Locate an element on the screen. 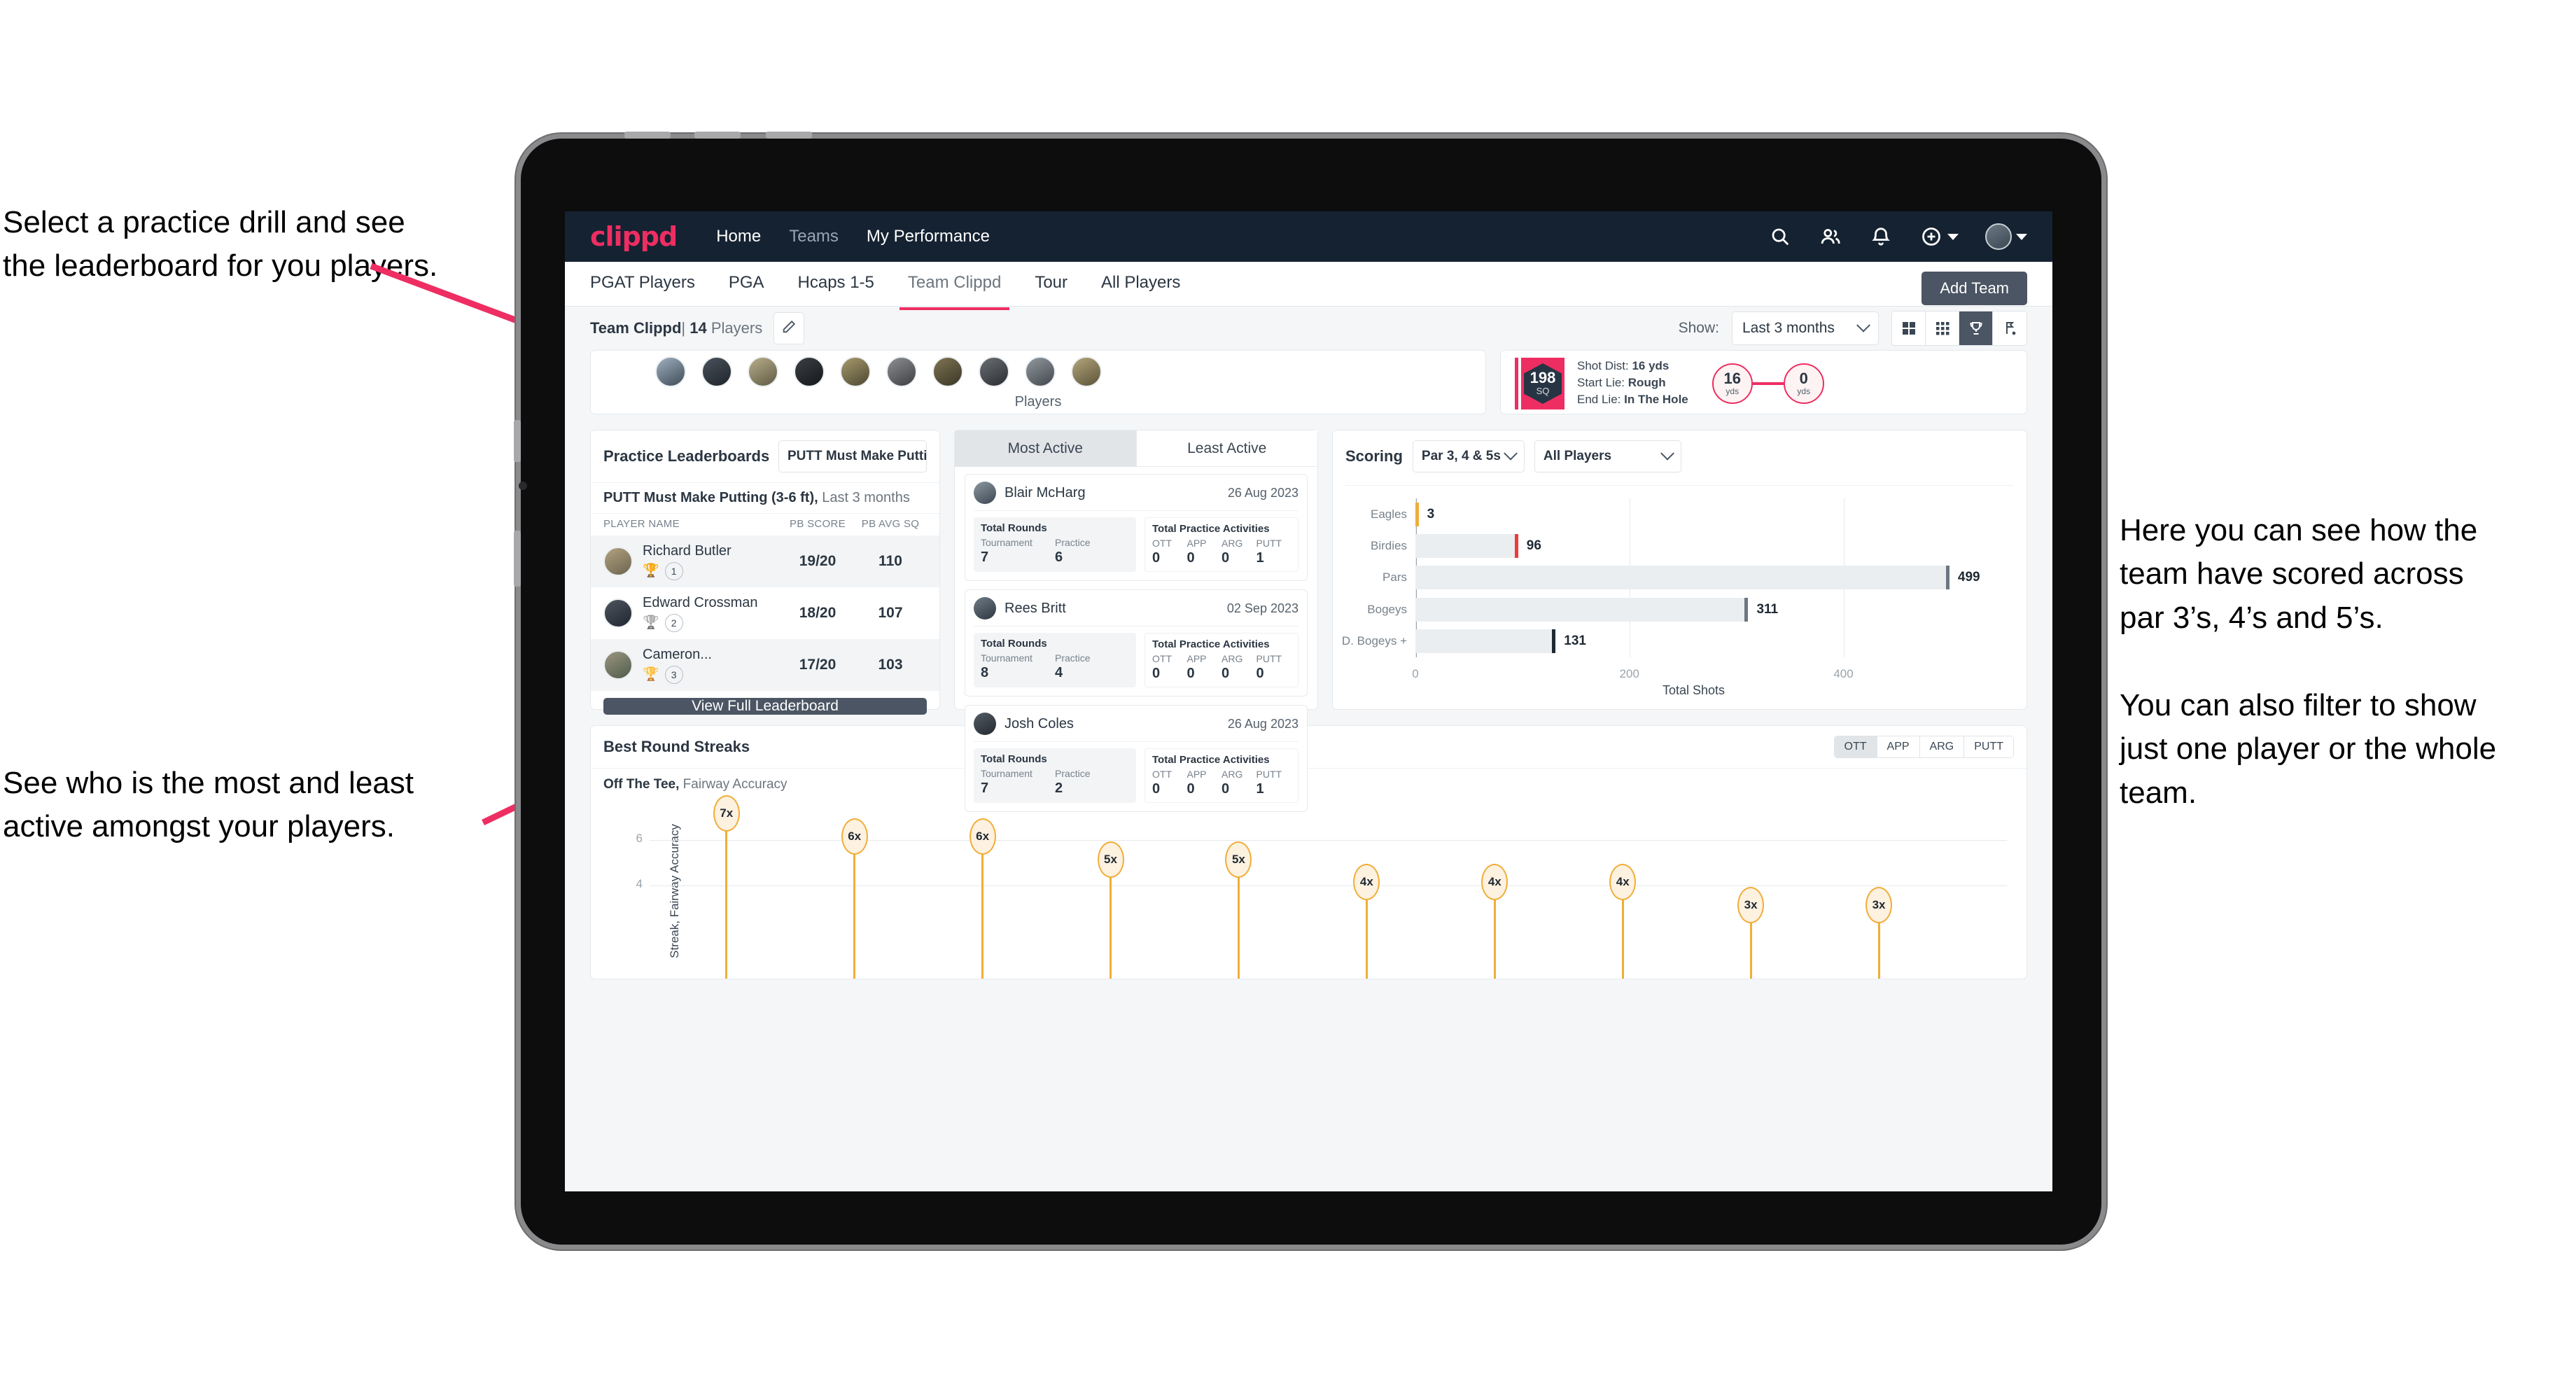 The height and width of the screenshot is (1386, 2576). bar-fill is located at coordinates (1466, 546).